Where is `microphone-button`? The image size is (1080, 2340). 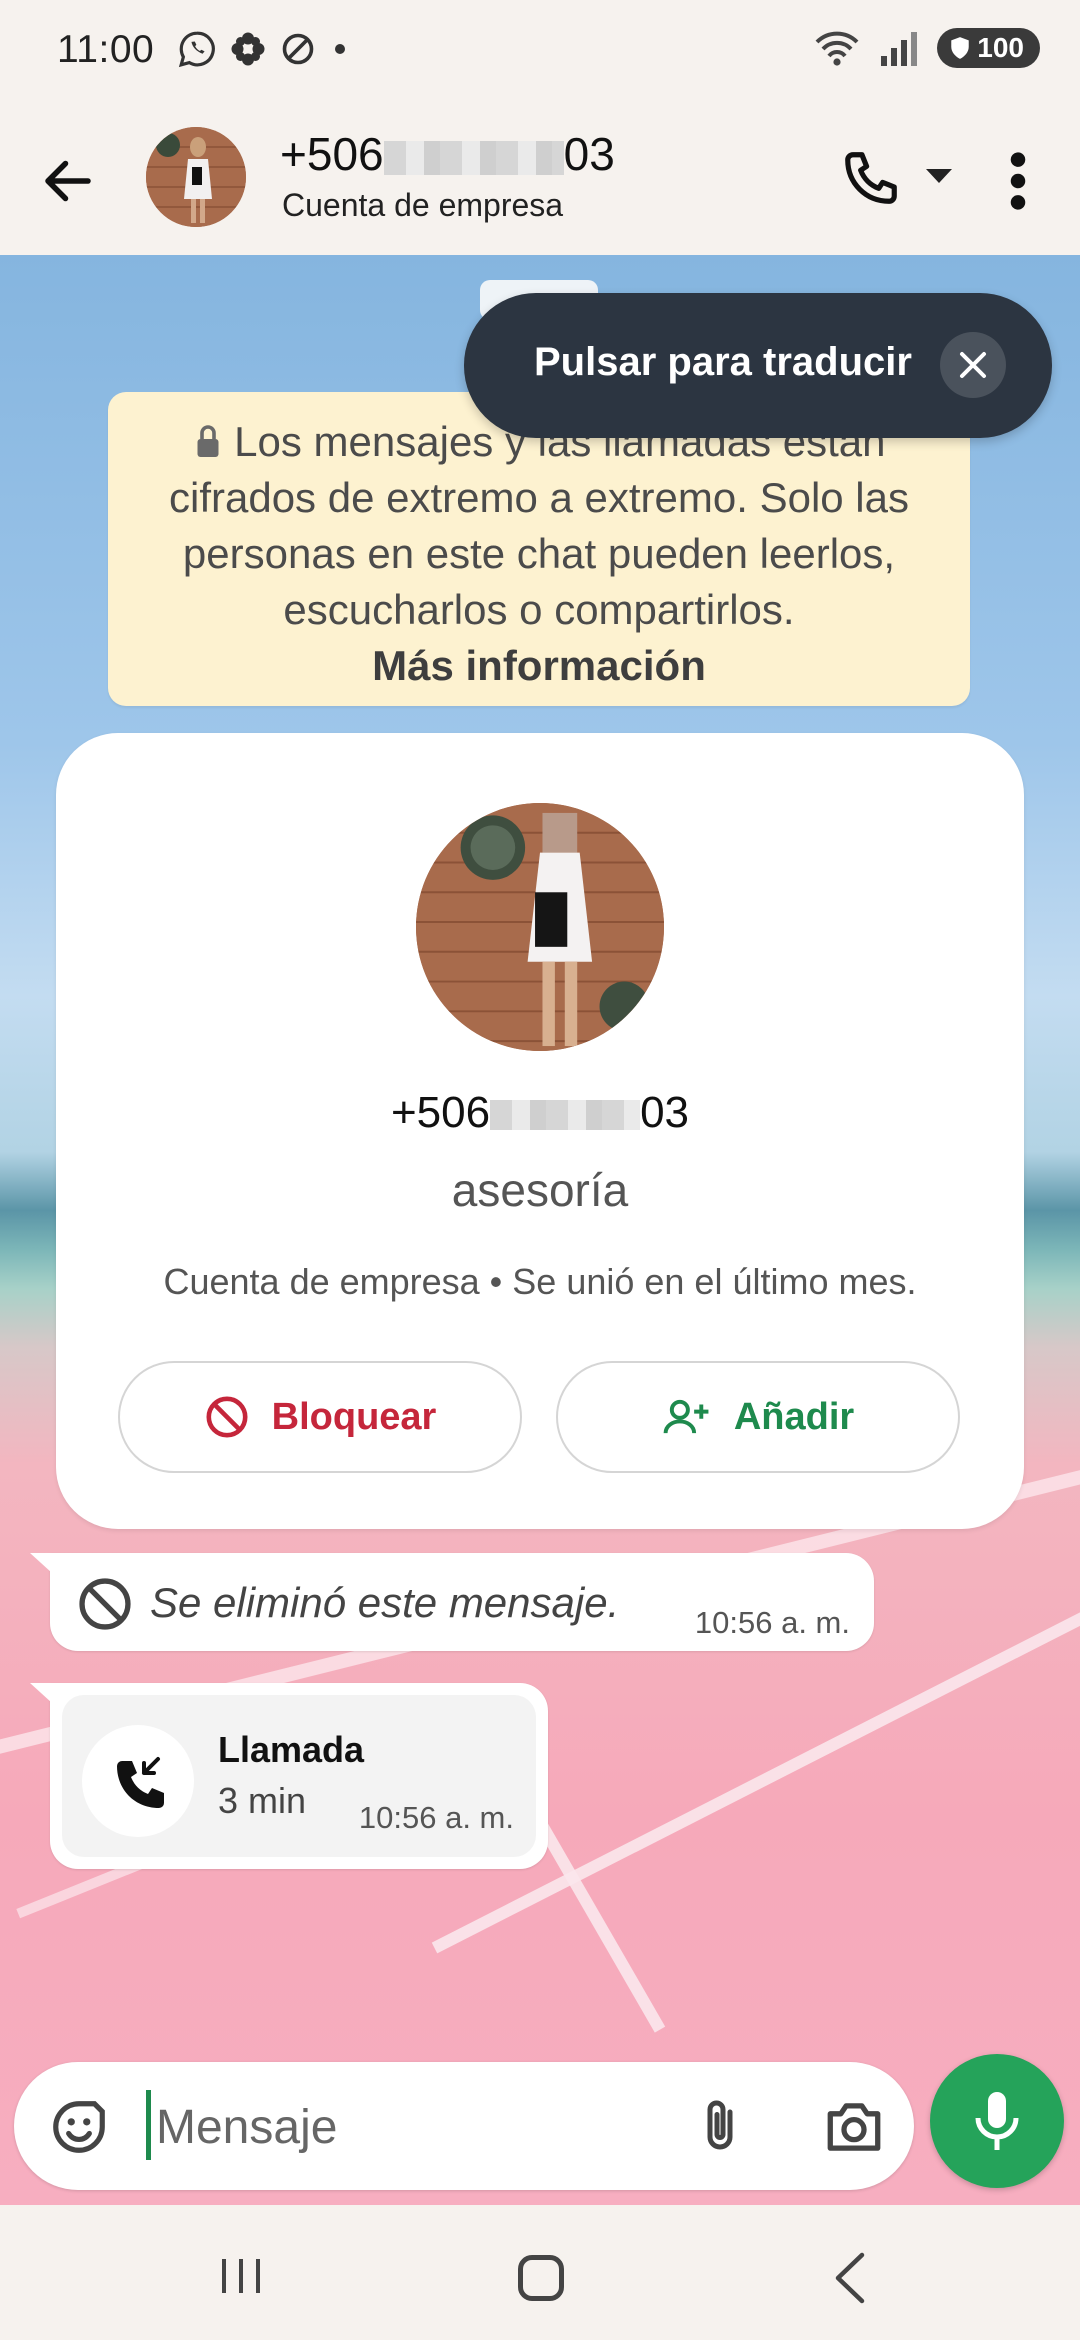 microphone-button is located at coordinates (997, 2121).